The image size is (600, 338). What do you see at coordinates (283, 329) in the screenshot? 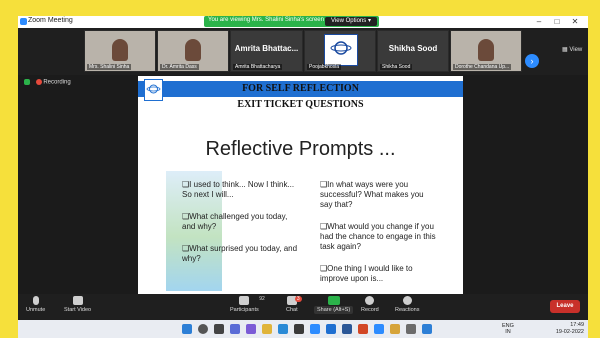
I see `edge-browser-icon` at bounding box center [283, 329].